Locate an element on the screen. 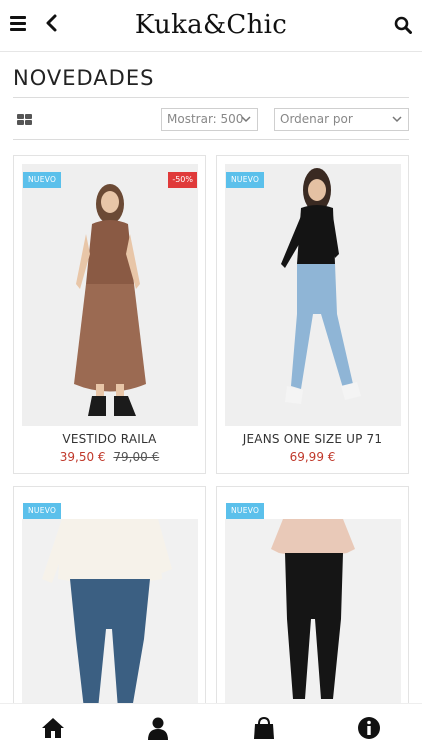 The height and width of the screenshot is (750, 422). current-price: 69,99 € is located at coordinates (312, 457).